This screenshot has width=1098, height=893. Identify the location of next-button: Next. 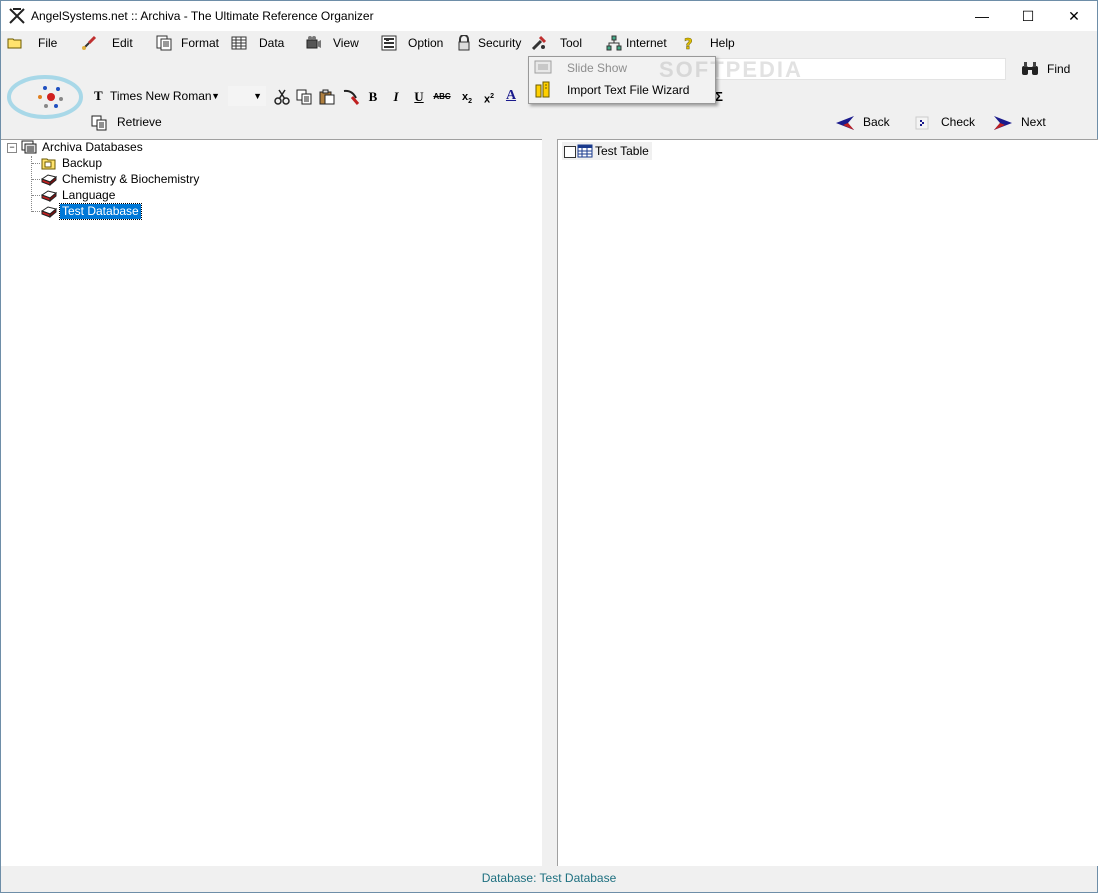
(1021, 123).